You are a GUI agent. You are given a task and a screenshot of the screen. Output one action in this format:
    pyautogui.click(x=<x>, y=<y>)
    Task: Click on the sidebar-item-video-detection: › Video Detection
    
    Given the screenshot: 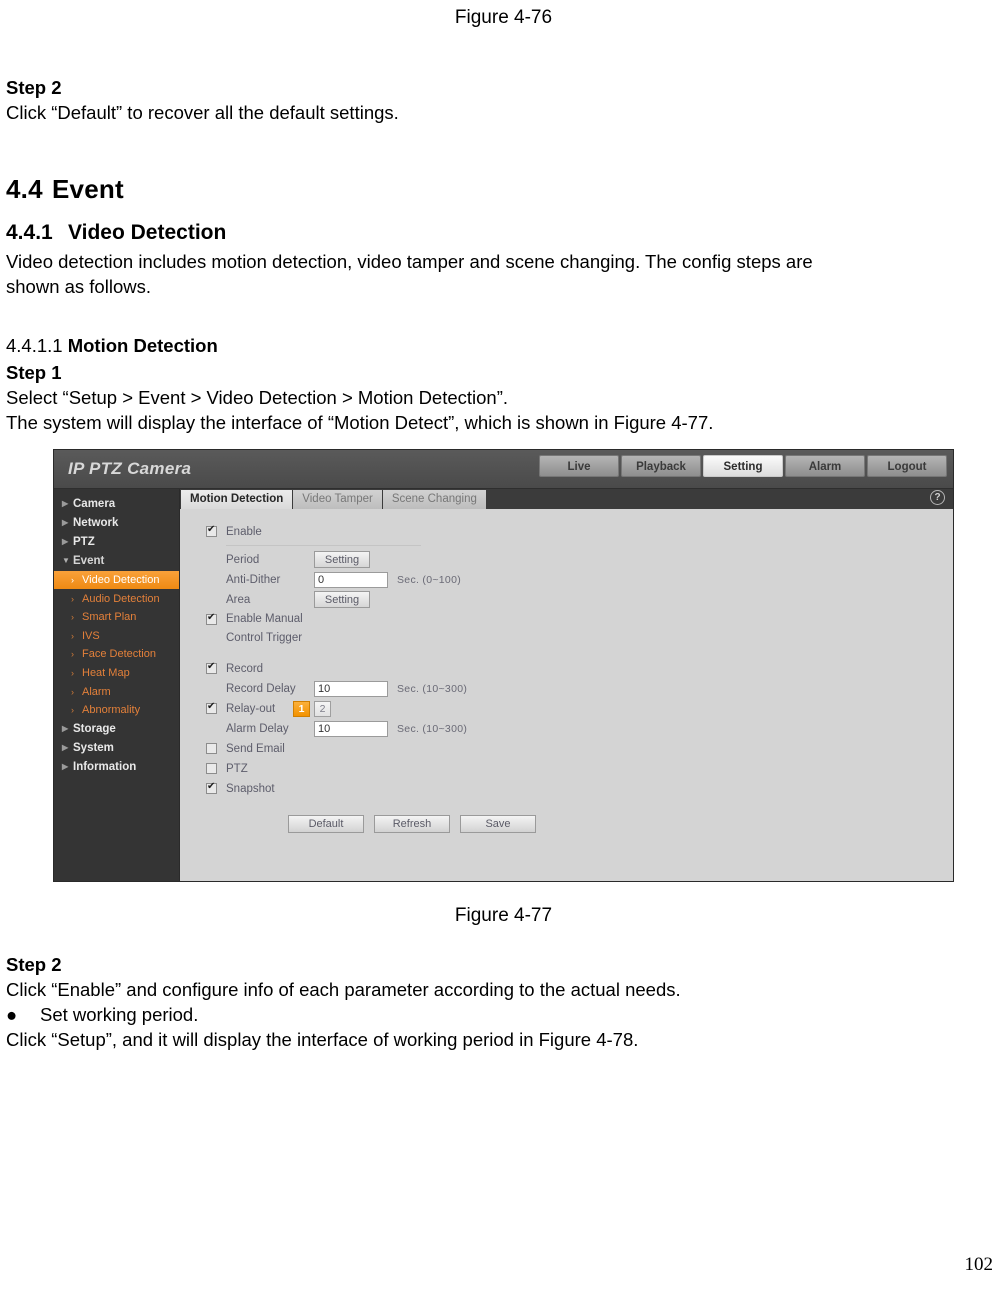 What is the action you would take?
    pyautogui.click(x=116, y=580)
    